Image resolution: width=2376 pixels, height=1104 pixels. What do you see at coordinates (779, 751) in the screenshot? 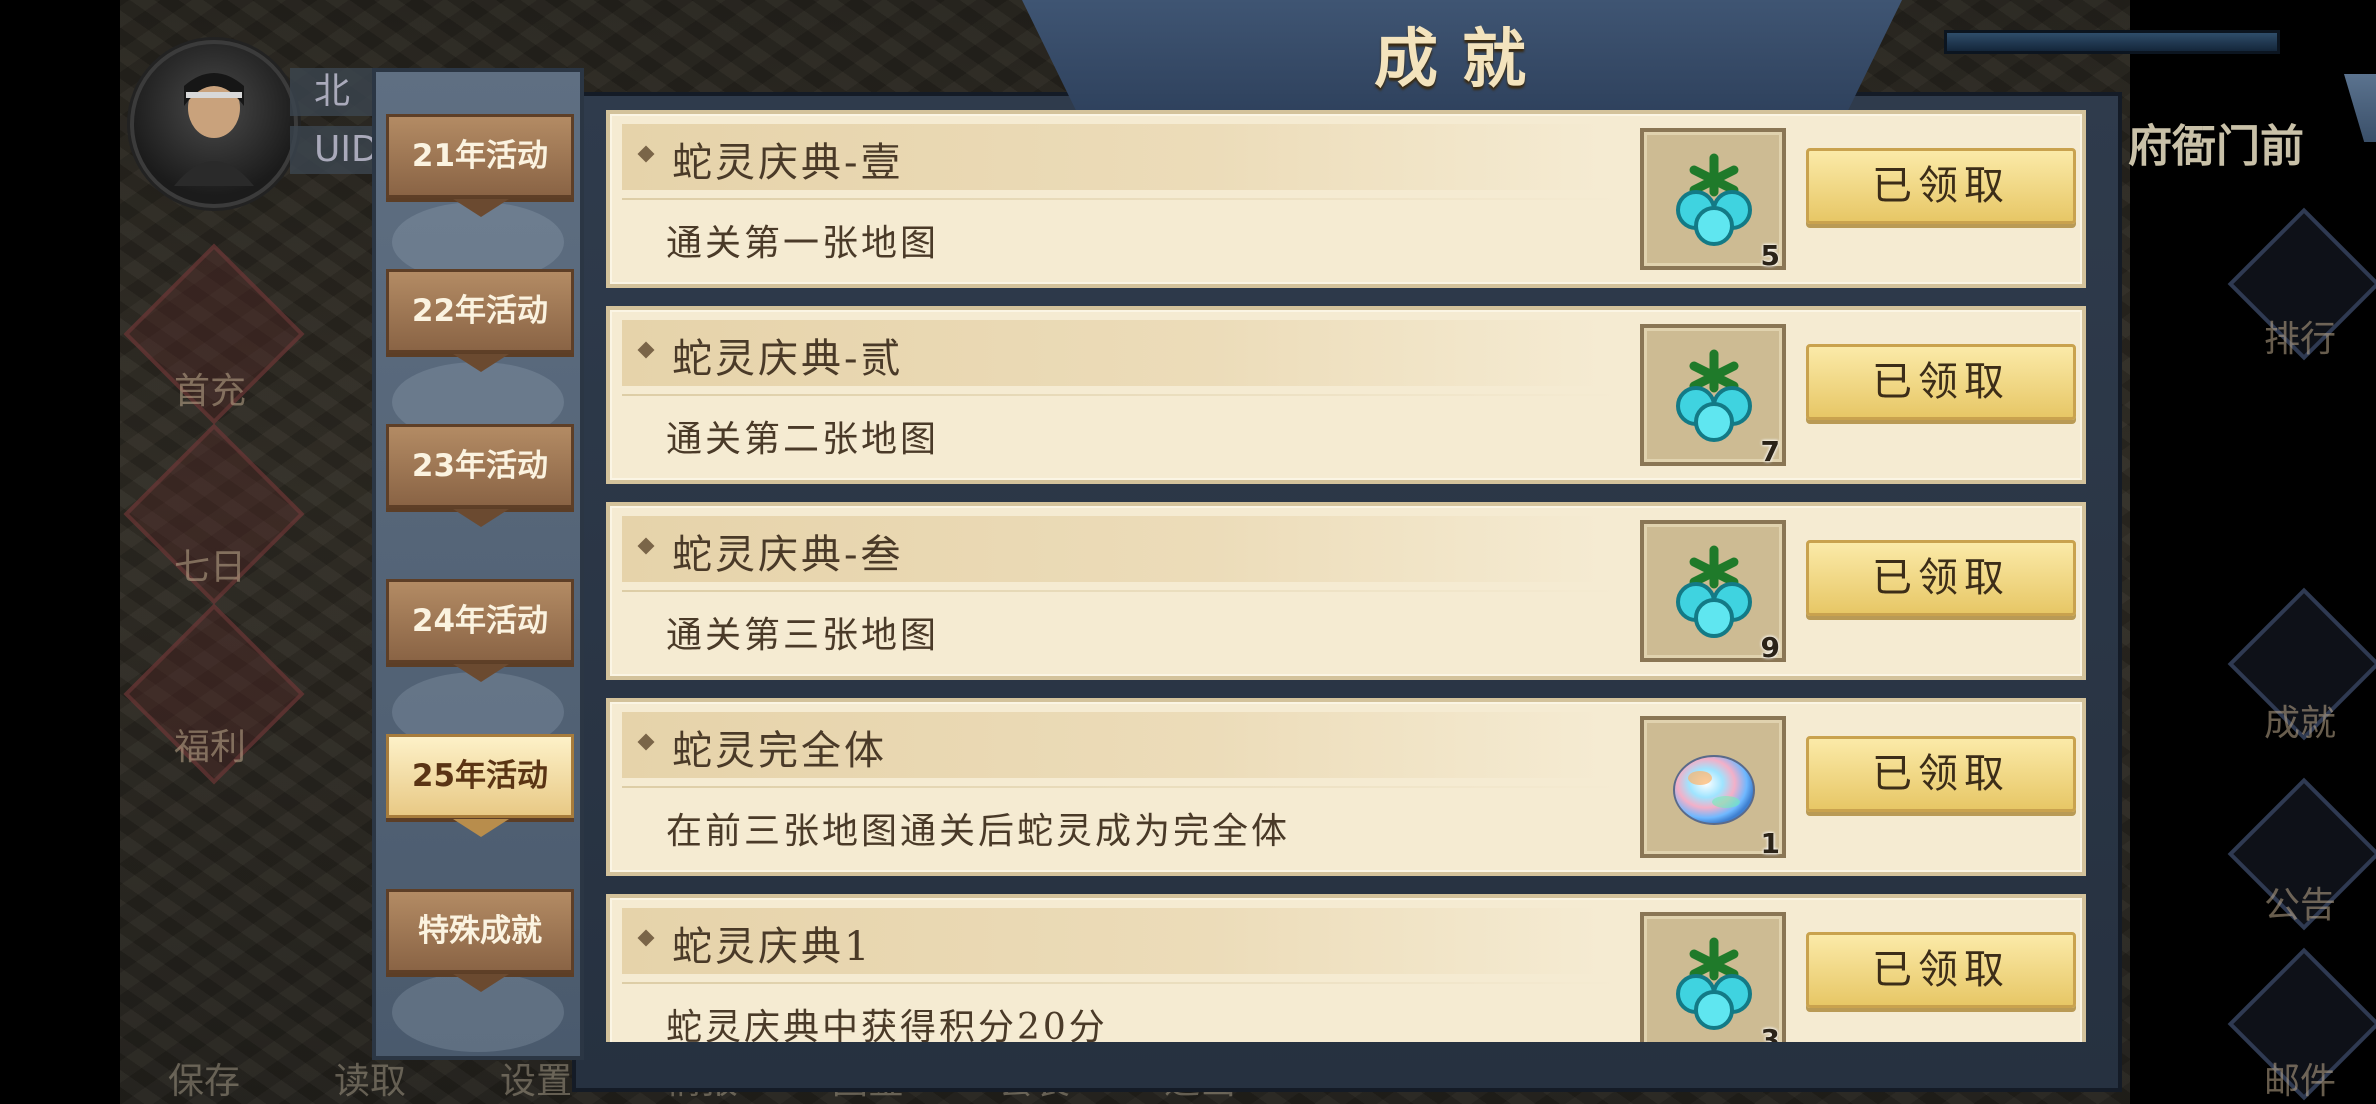
I see `achievement-title: 蛇灵完全体` at bounding box center [779, 751].